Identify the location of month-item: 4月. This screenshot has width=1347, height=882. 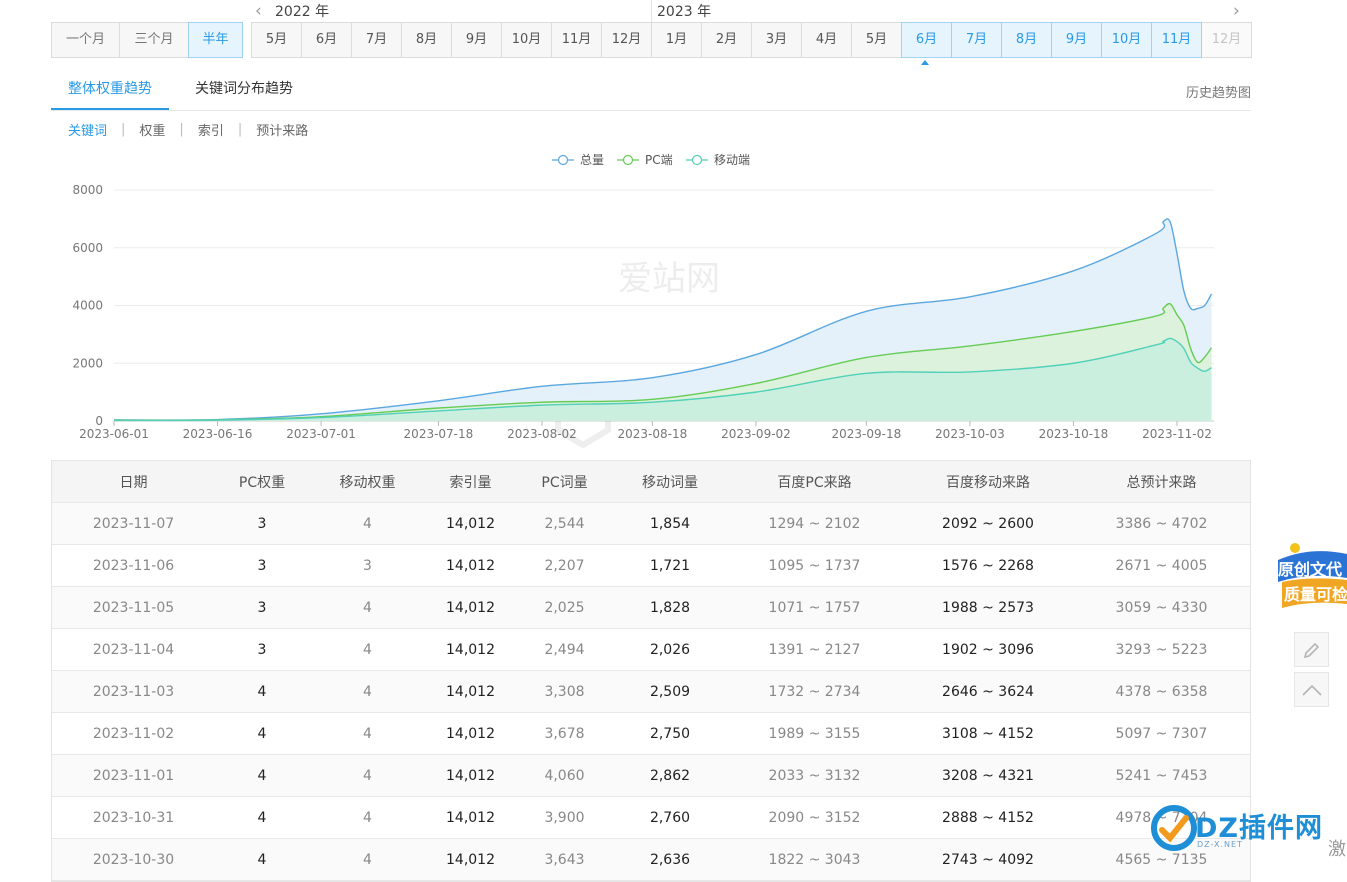
(826, 40).